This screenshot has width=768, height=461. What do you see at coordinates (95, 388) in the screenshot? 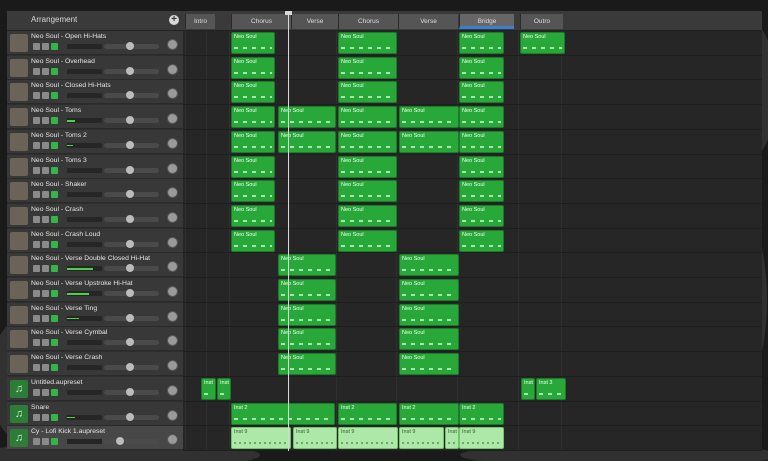
I see `track-header: ♫ Untitled.aupreset` at bounding box center [95, 388].